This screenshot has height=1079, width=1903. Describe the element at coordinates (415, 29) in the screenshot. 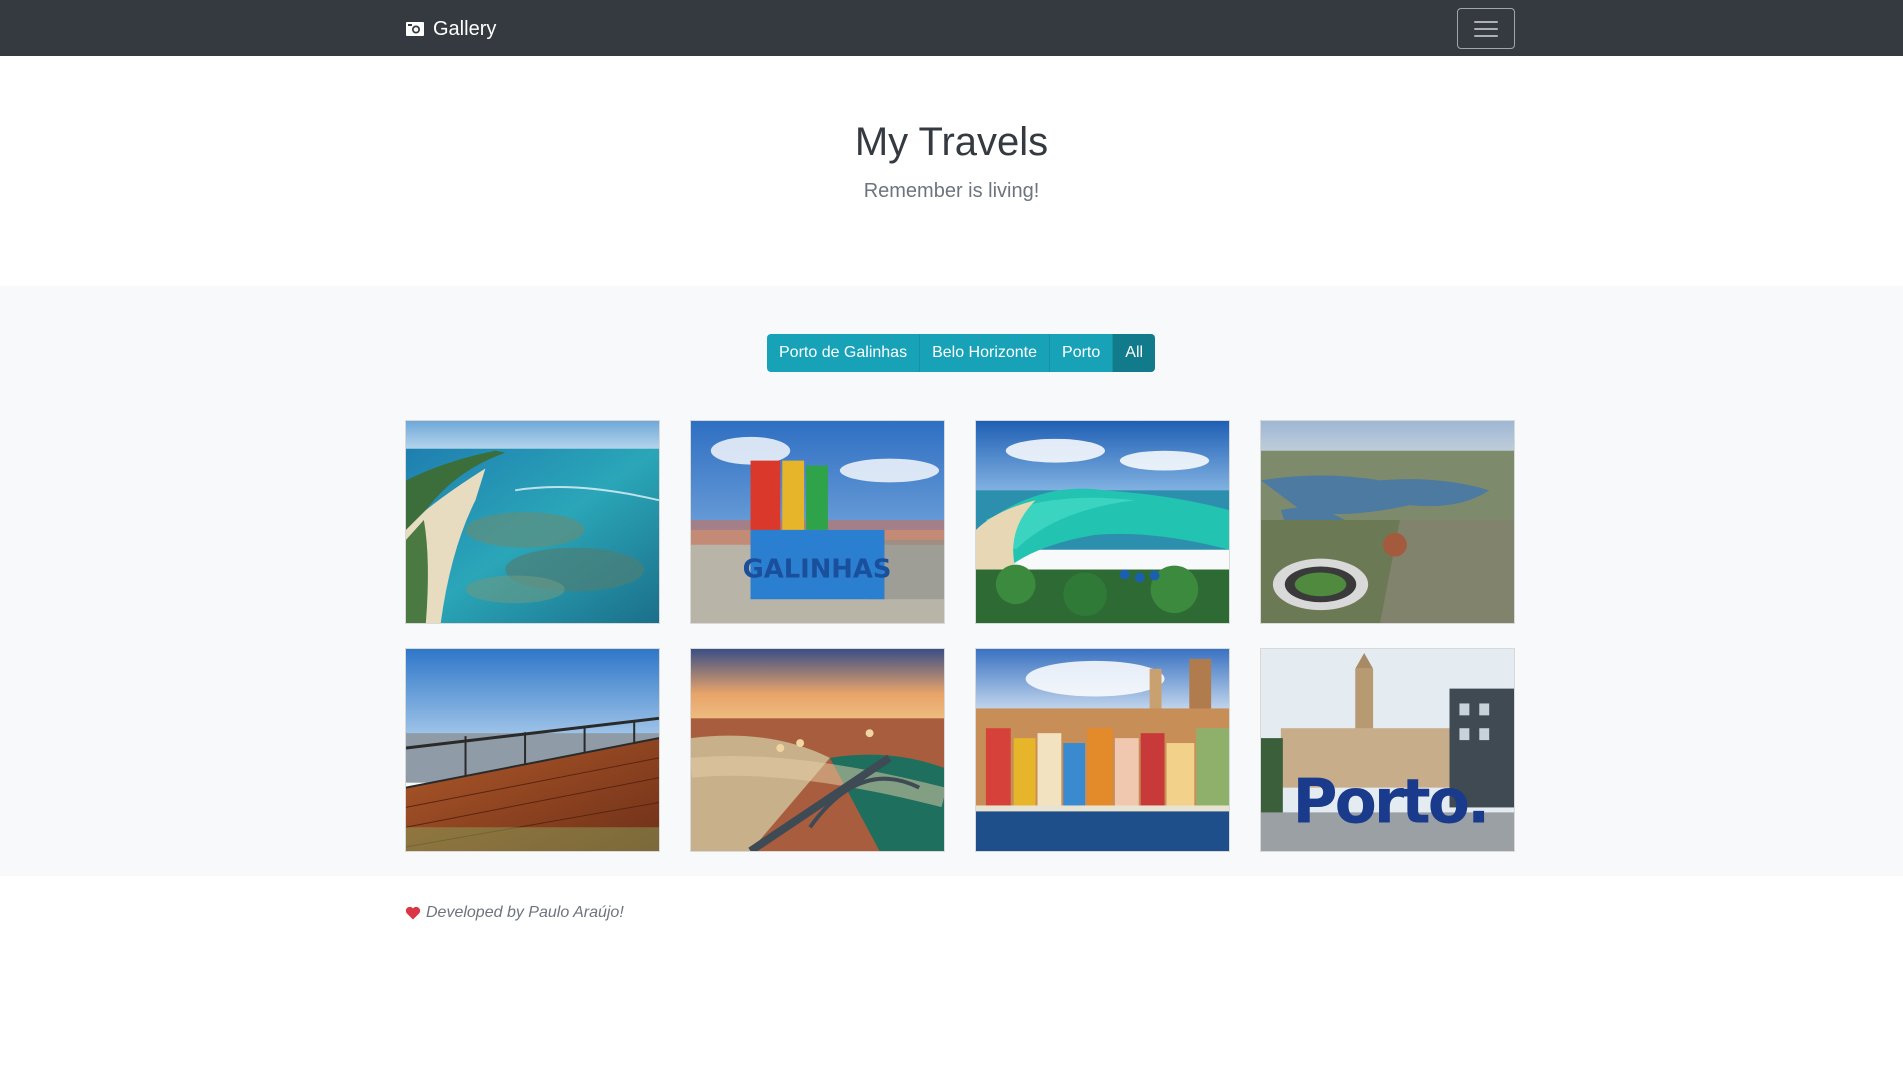

I see `camera-icon` at that location.